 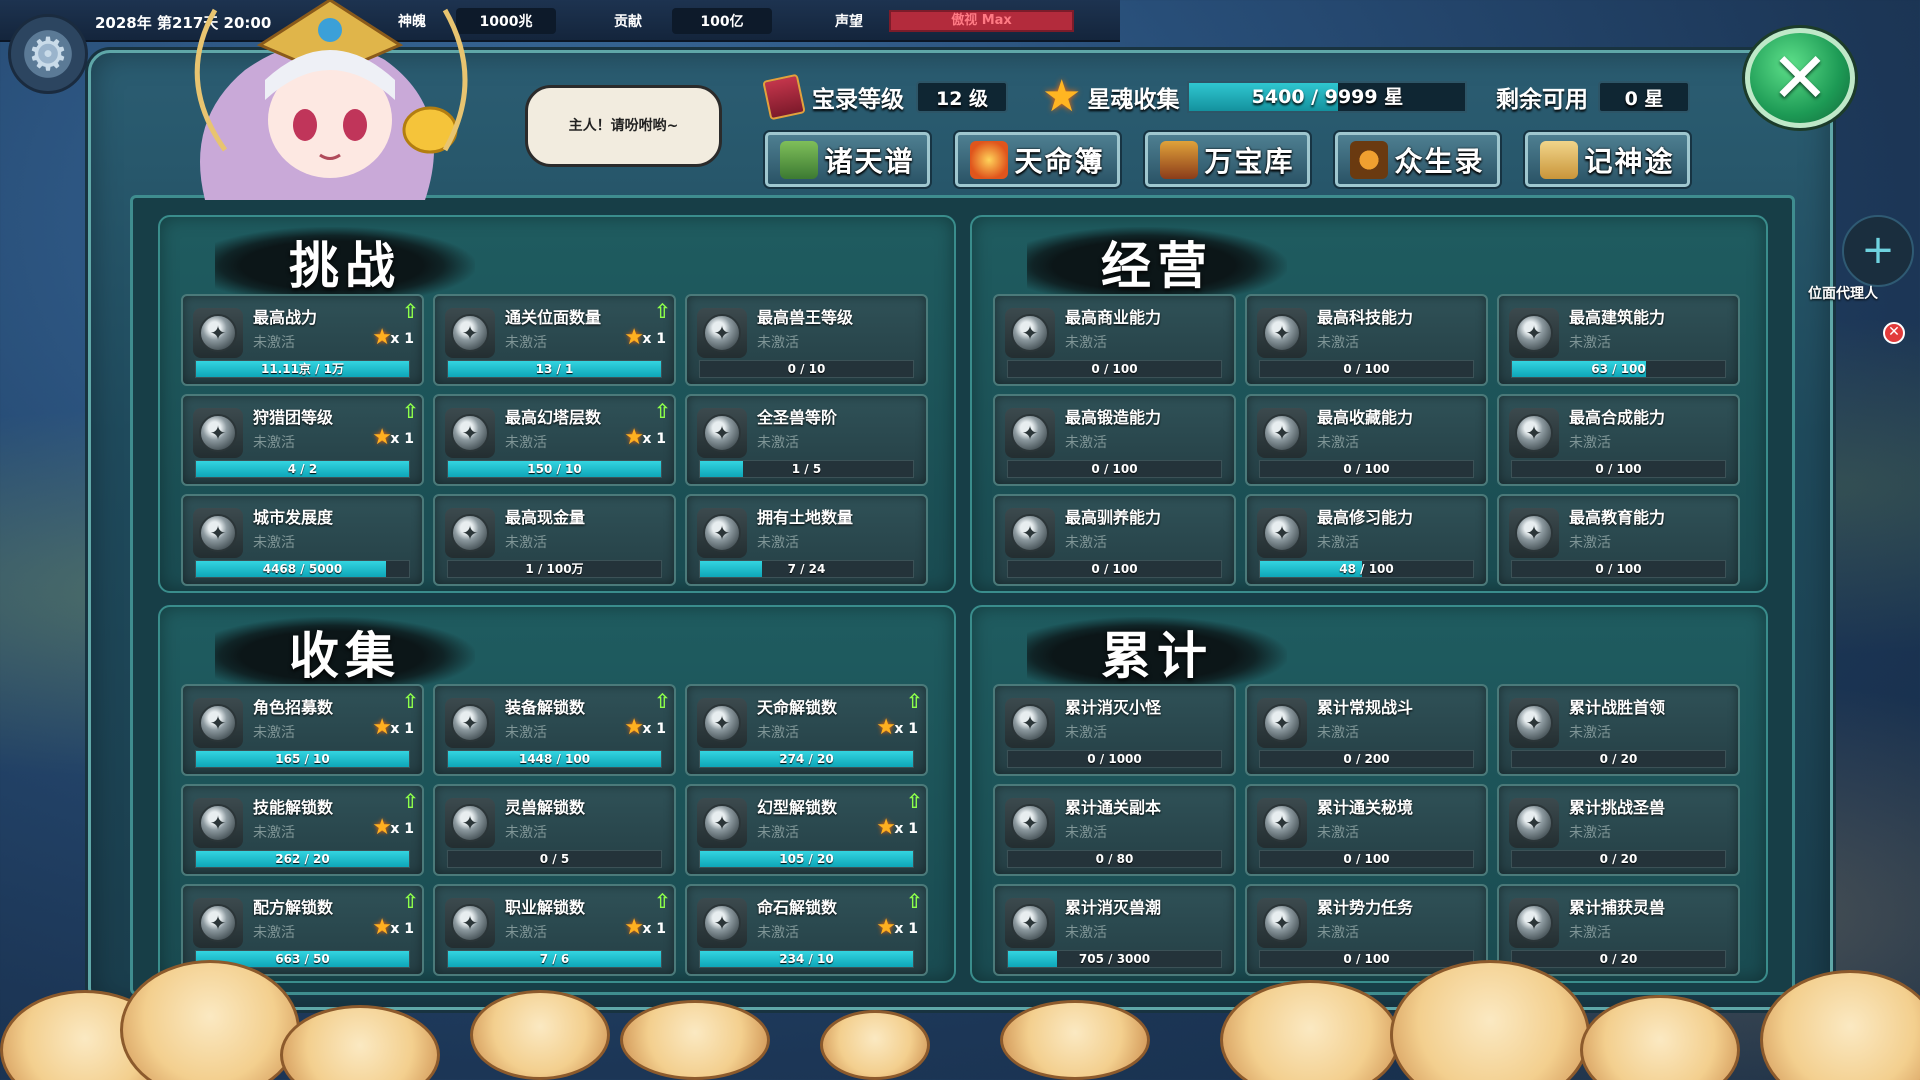 I want to click on stat-contribution: 贡献 100亿, so click(x=693, y=21).